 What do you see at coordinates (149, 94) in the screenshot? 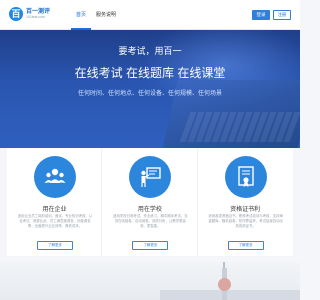
I see `hero-tagline: 任何时间、任何地点、任何设备、任何规模、任何场景` at bounding box center [149, 94].